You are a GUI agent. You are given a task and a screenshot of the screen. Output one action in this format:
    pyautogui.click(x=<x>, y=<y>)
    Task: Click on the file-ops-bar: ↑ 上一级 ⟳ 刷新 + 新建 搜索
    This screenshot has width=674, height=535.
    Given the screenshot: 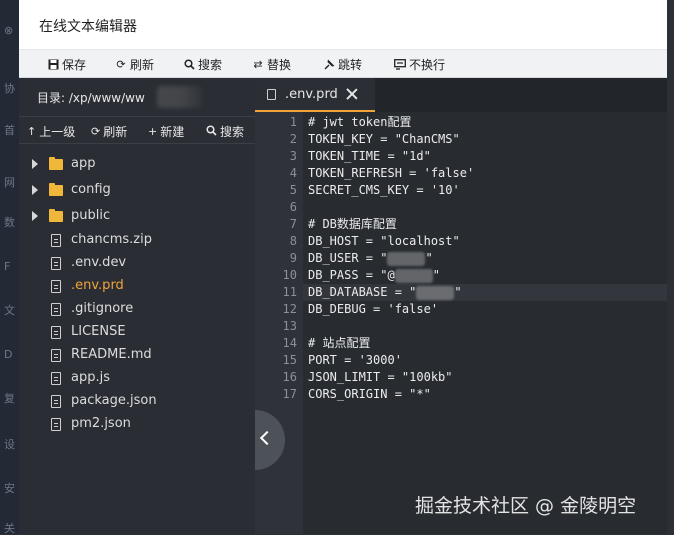 What is the action you would take?
    pyautogui.click(x=137, y=130)
    